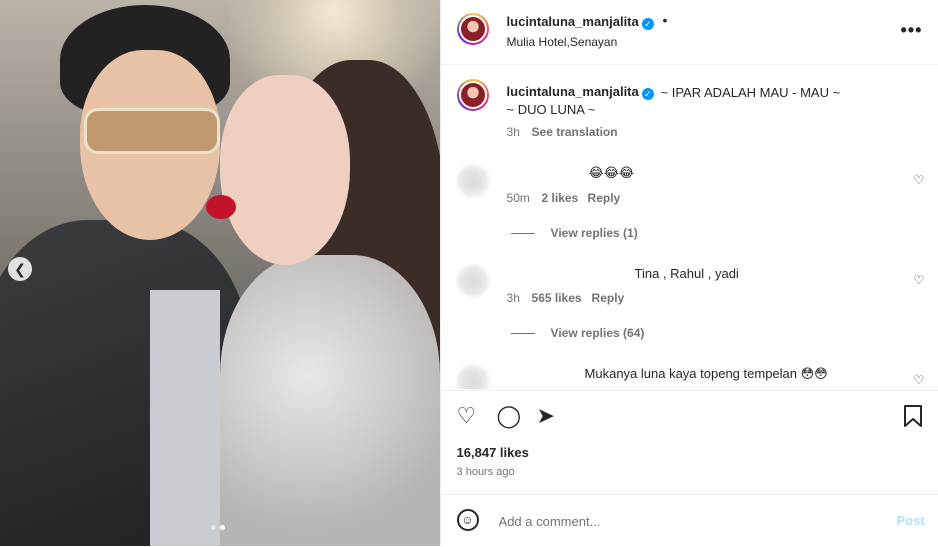 Image resolution: width=938 pixels, height=547 pixels. I want to click on bookmark-icon, so click(913, 418).